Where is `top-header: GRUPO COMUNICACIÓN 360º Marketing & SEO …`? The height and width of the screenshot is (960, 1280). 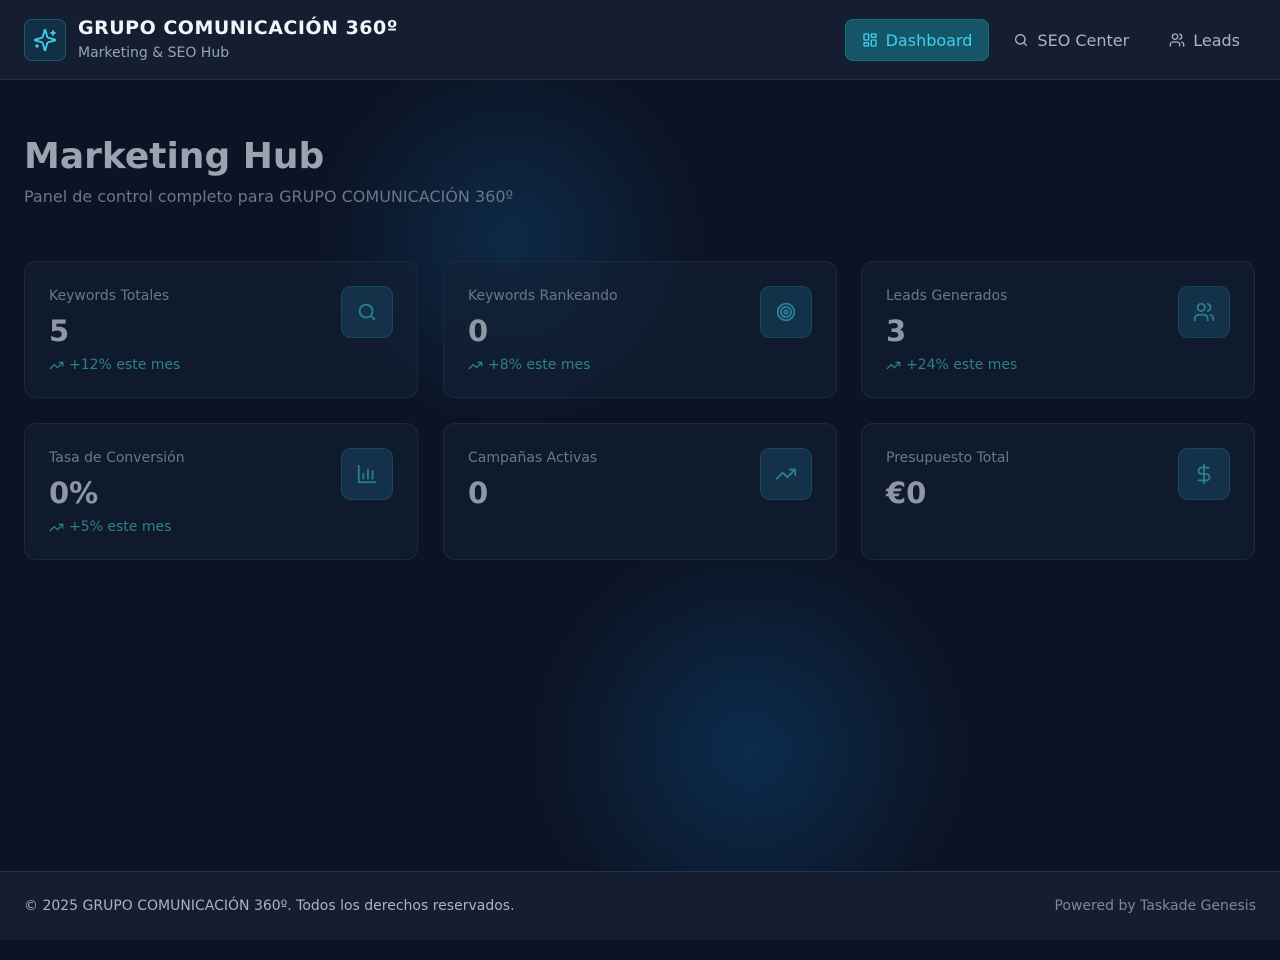 top-header: GRUPO COMUNICACIÓN 360º Marketing & SEO … is located at coordinates (640, 40).